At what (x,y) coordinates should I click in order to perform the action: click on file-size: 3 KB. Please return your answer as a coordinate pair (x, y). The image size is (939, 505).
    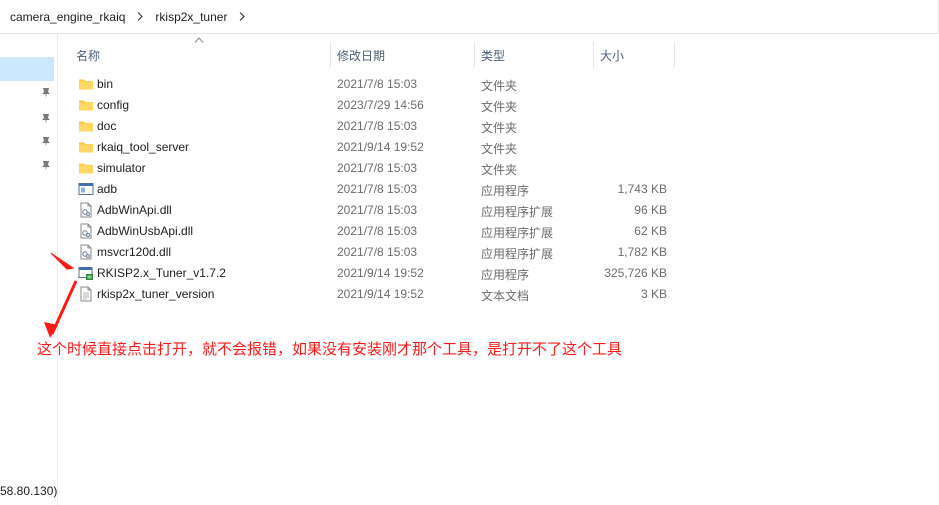
    Looking at the image, I should click on (653, 294).